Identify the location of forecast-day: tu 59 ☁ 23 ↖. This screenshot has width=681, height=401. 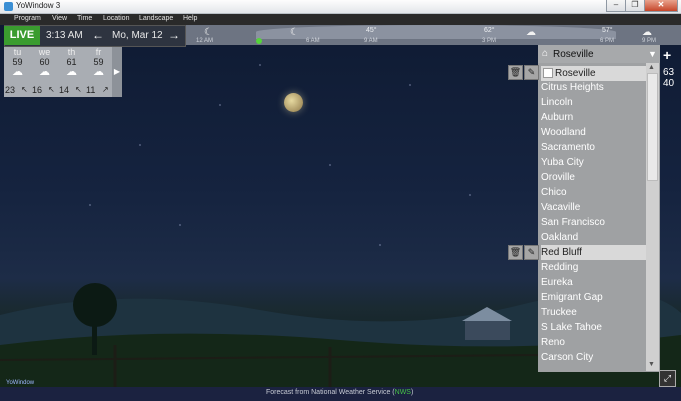
(18, 72).